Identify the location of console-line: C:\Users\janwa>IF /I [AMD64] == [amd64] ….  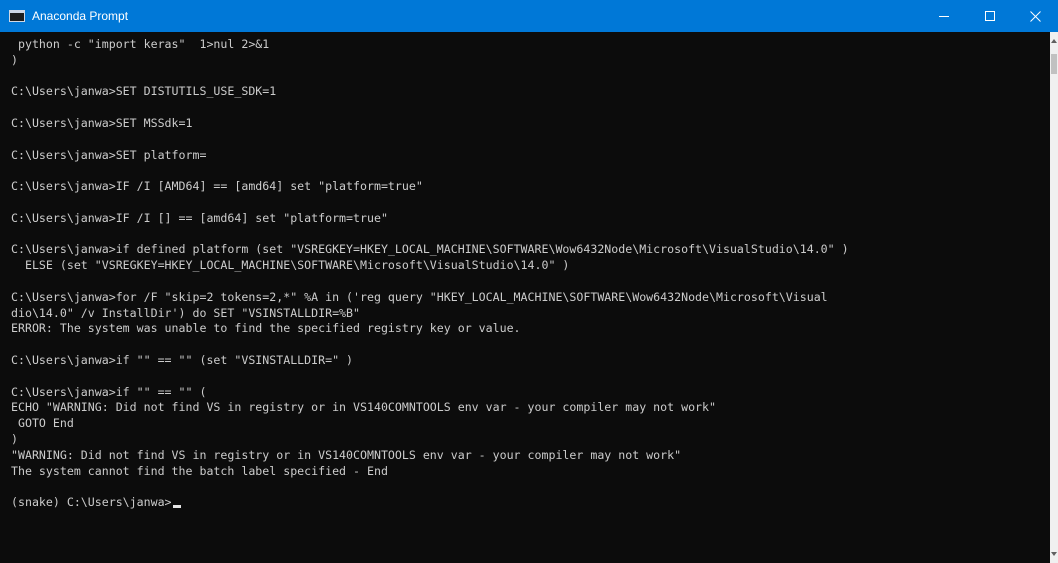
(217, 186).